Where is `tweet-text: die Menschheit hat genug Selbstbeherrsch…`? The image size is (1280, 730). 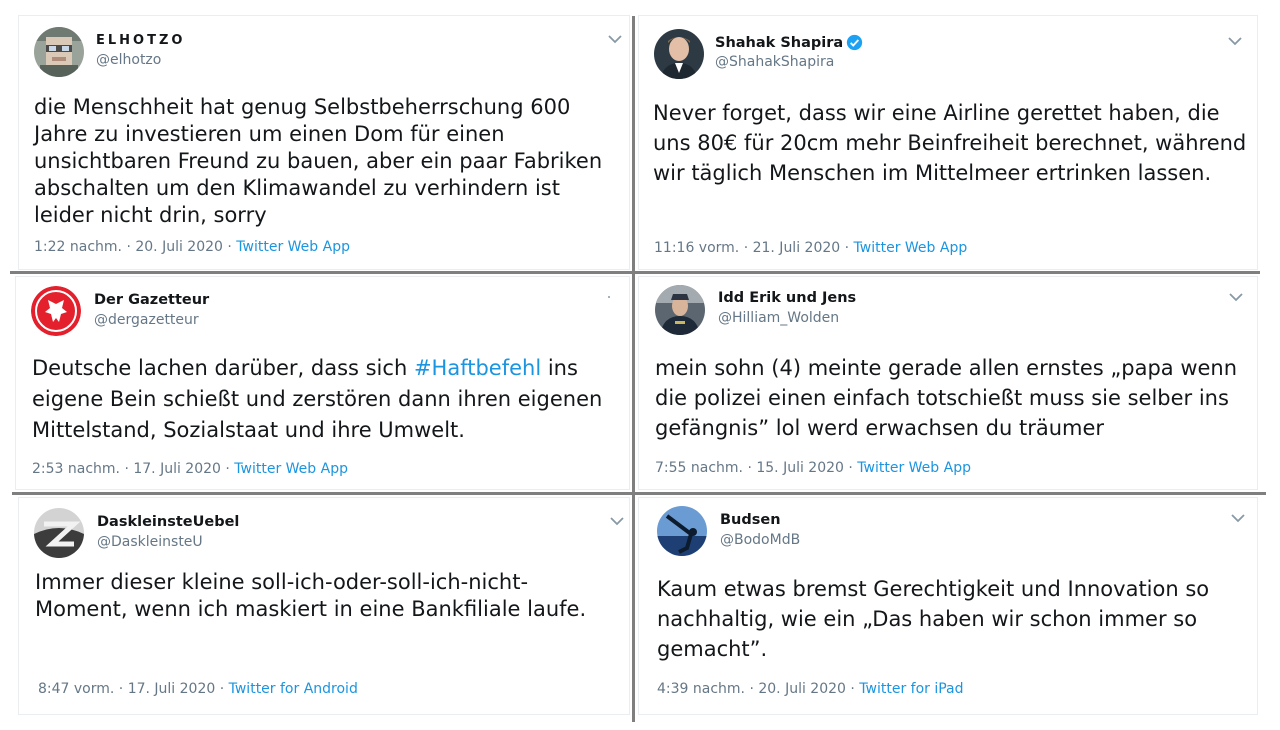 tweet-text: die Menschheit hat genug Selbstbeherrsch… is located at coordinates (318, 161).